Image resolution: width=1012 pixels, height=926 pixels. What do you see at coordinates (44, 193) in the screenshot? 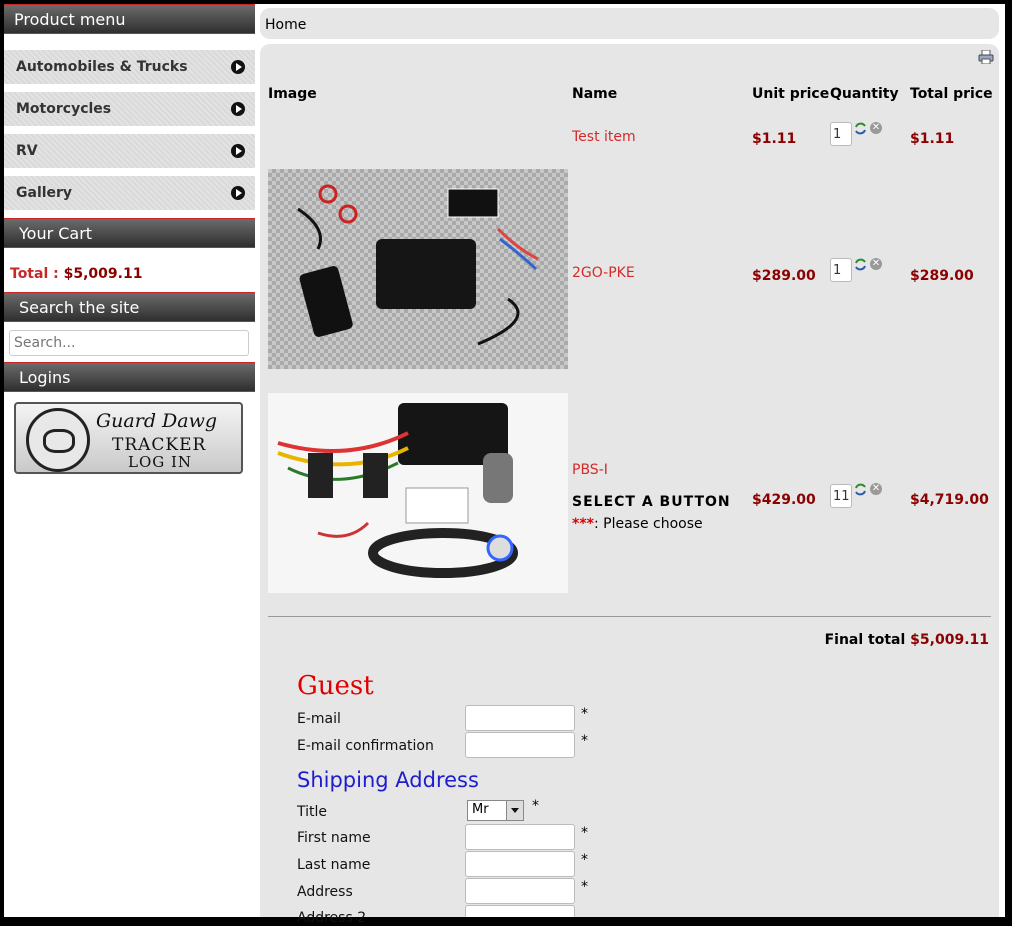
I see `menu-item-label: Gallery` at bounding box center [44, 193].